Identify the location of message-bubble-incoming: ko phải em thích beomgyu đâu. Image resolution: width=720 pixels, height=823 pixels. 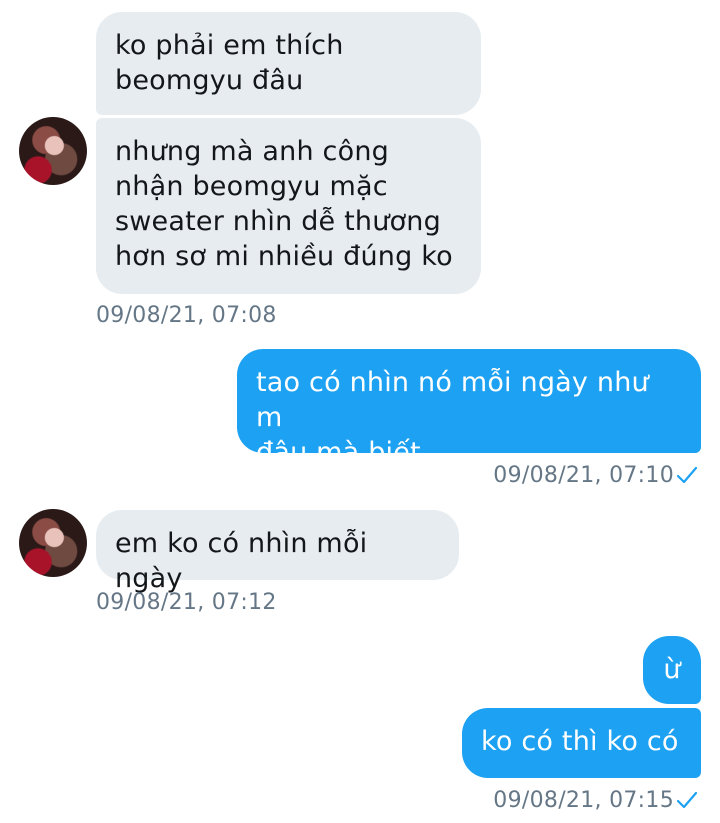
(288, 63).